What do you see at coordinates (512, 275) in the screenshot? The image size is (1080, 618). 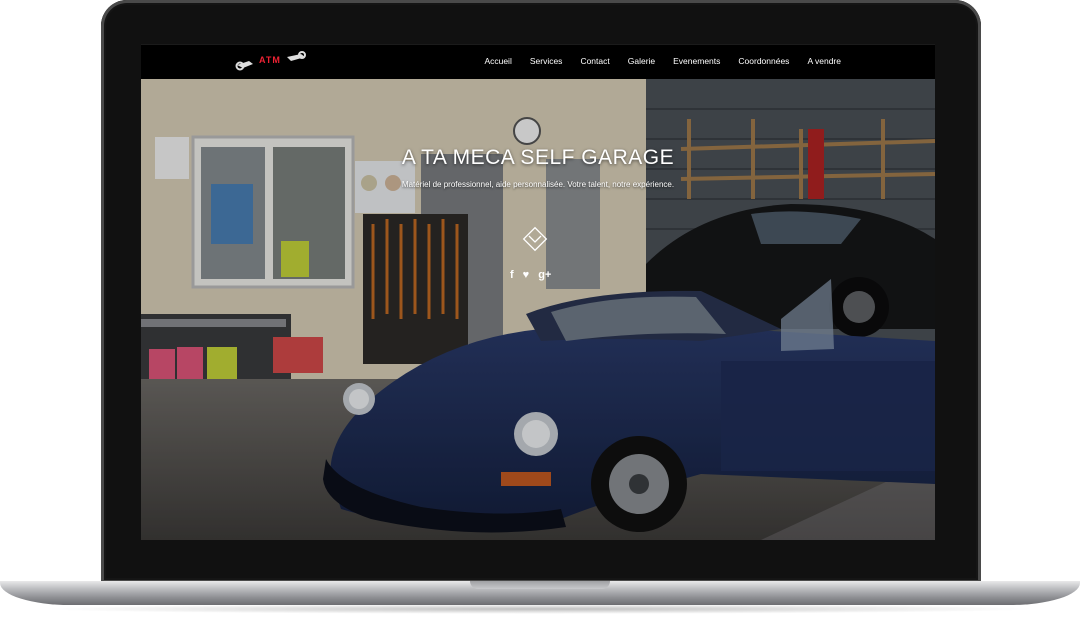 I see `facebook-icon: f` at bounding box center [512, 275].